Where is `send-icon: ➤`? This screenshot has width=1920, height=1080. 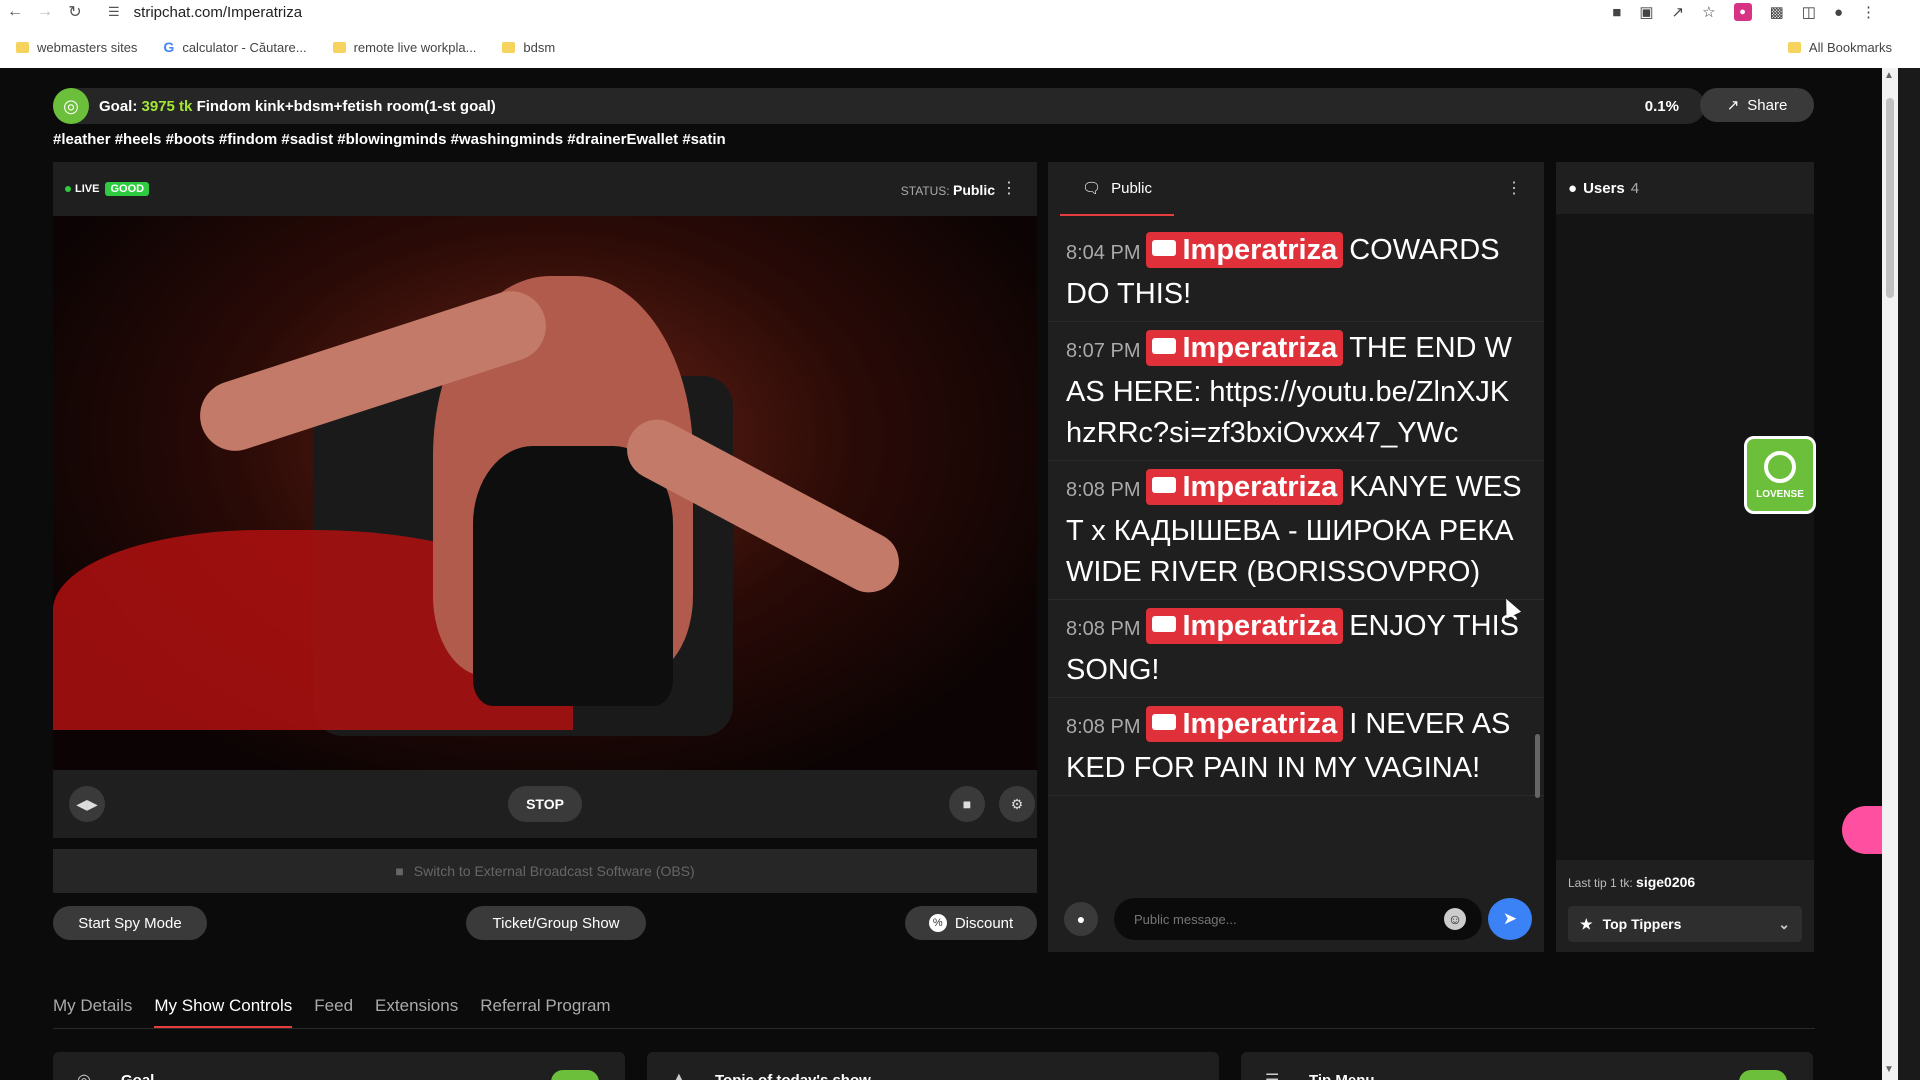
send-icon: ➤ is located at coordinates (1510, 919).